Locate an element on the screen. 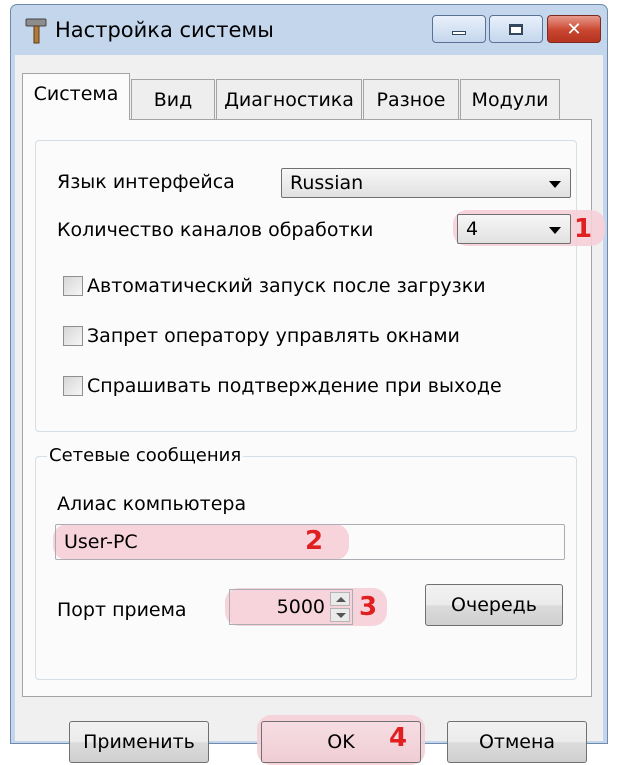  deny-operator-windows-label: Запрет оператору управлять окнами is located at coordinates (273, 336).